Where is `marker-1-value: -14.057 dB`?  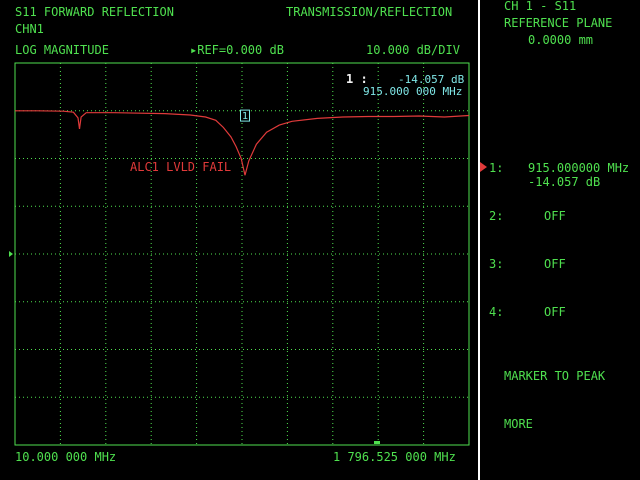
marker-1-value: -14.057 dB is located at coordinates (564, 182).